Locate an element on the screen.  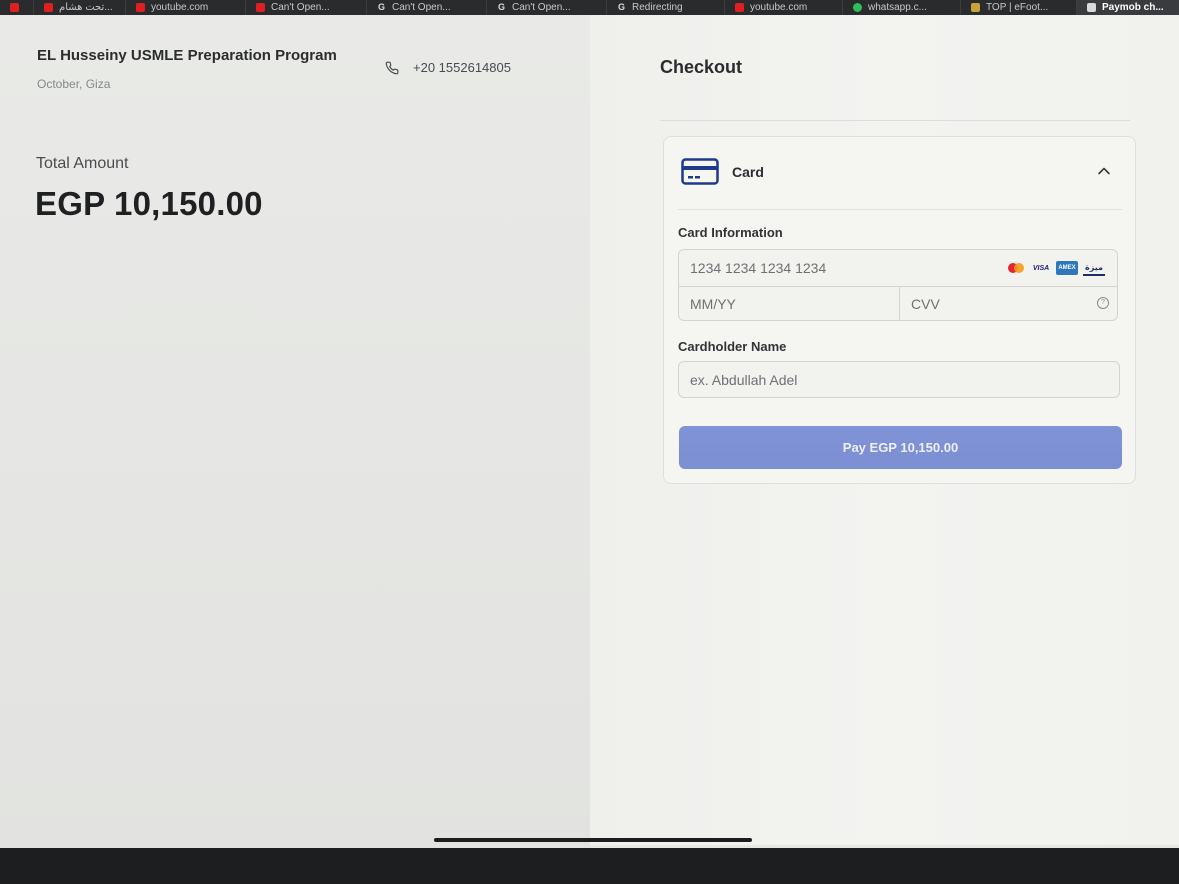
expiry-placeholder: MM/YY is located at coordinates (713, 304).